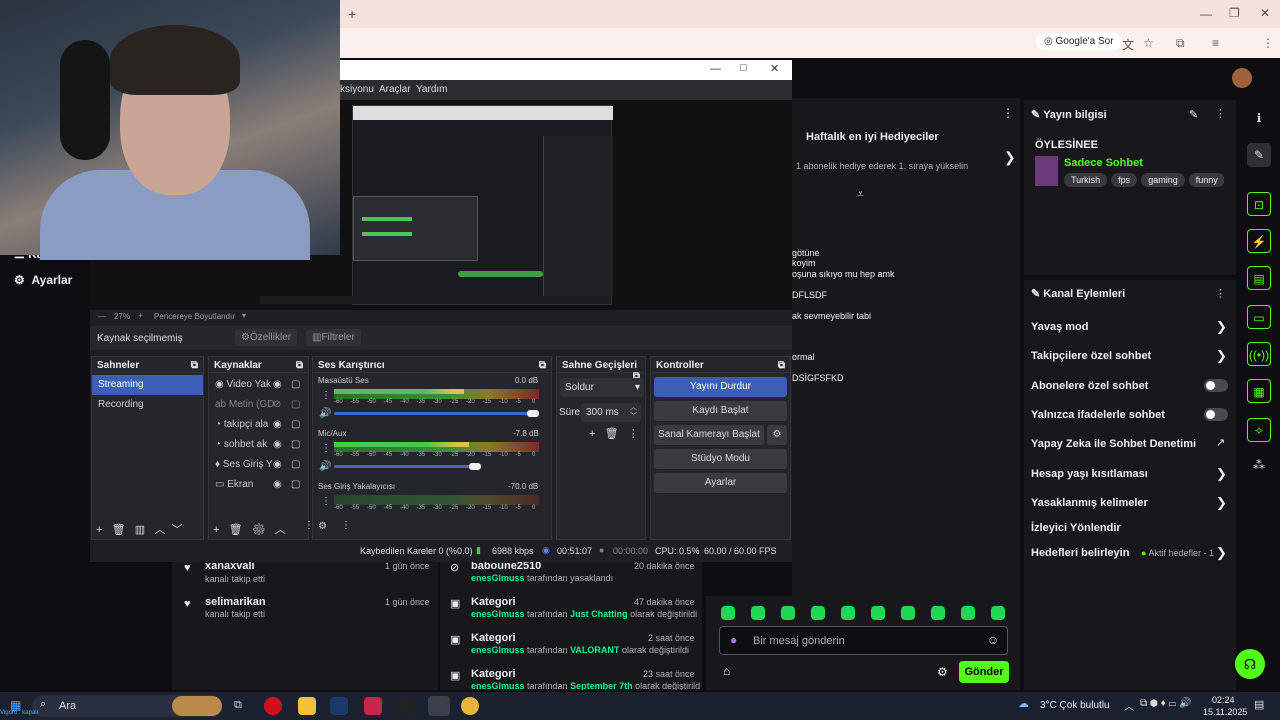  What do you see at coordinates (1216, 414) in the screenshot?
I see `emote-only-toggle` at bounding box center [1216, 414].